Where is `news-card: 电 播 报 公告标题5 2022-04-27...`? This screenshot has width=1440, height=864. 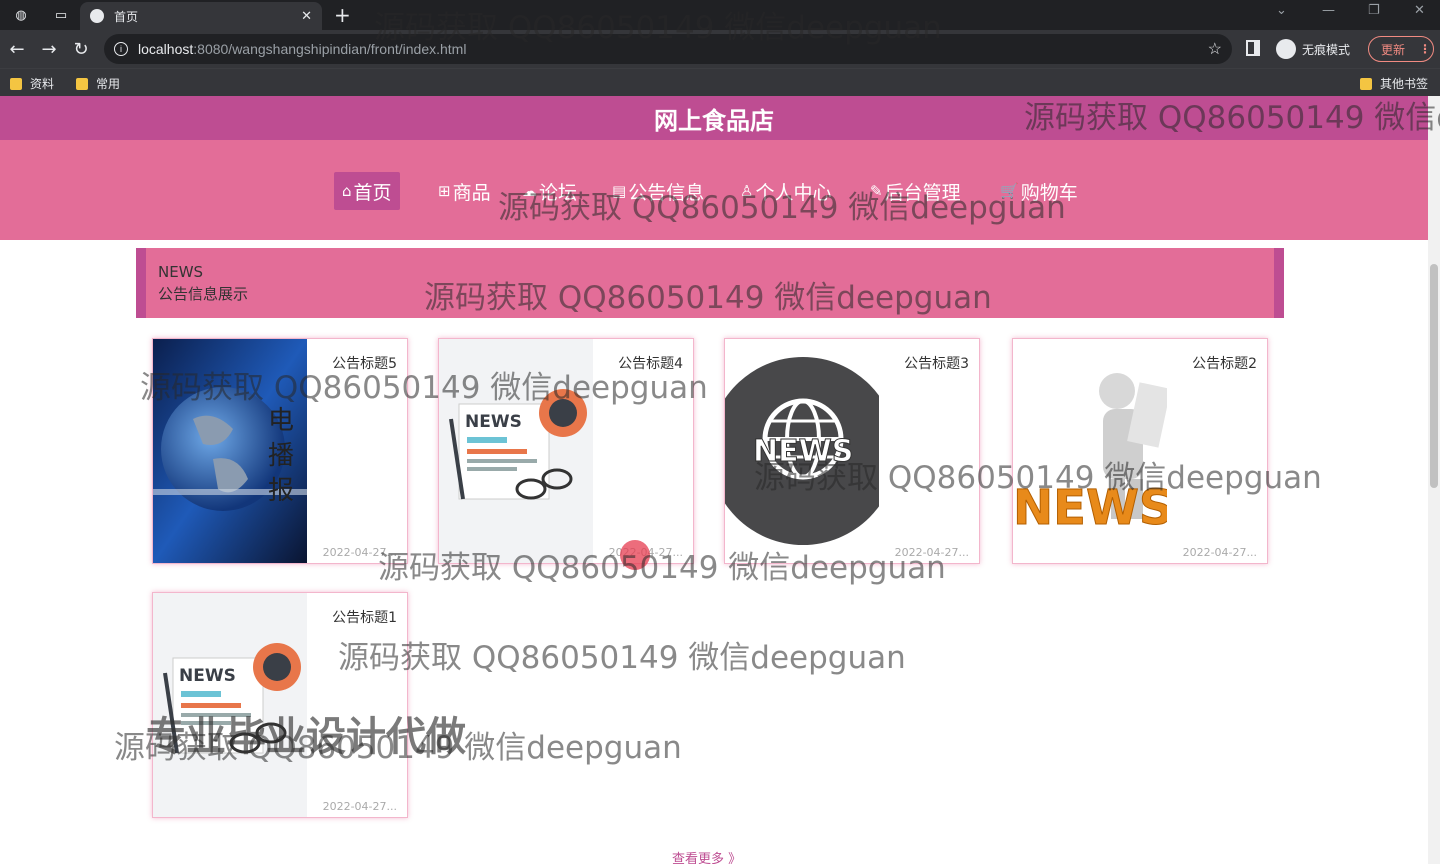 news-card: 电 播 报 公告标题5 2022-04-27... is located at coordinates (280, 451).